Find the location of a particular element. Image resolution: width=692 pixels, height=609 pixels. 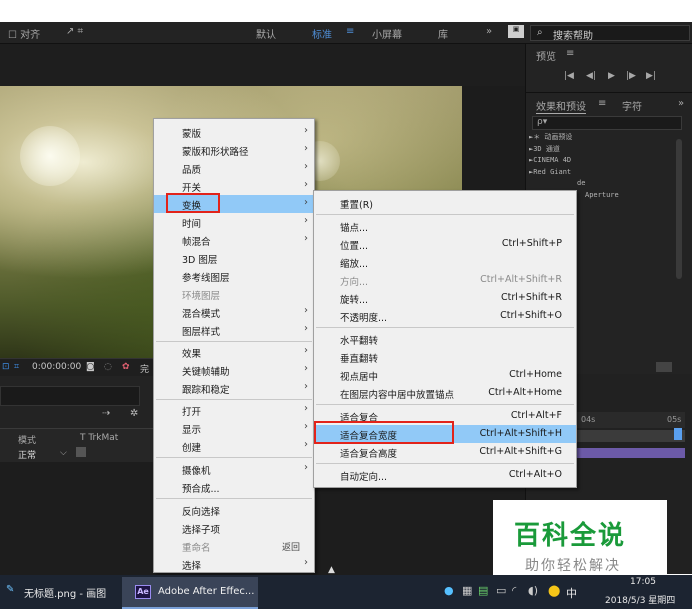

menu-item-effect: 效果 › is located at coordinates (234, 352).